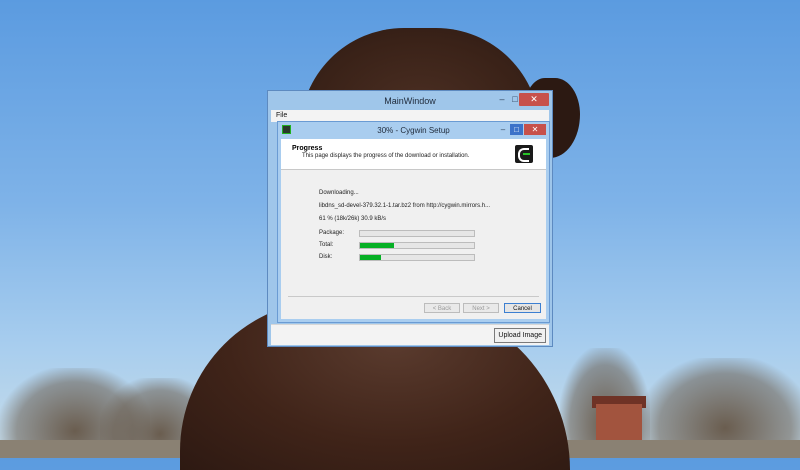 The width and height of the screenshot is (800, 470). What do you see at coordinates (413, 296) in the screenshot?
I see `button-separator` at bounding box center [413, 296].